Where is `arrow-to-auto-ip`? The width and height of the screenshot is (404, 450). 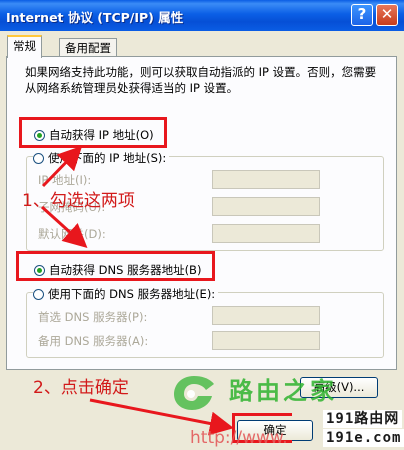
arrow-to-auto-ip is located at coordinates (62, 166).